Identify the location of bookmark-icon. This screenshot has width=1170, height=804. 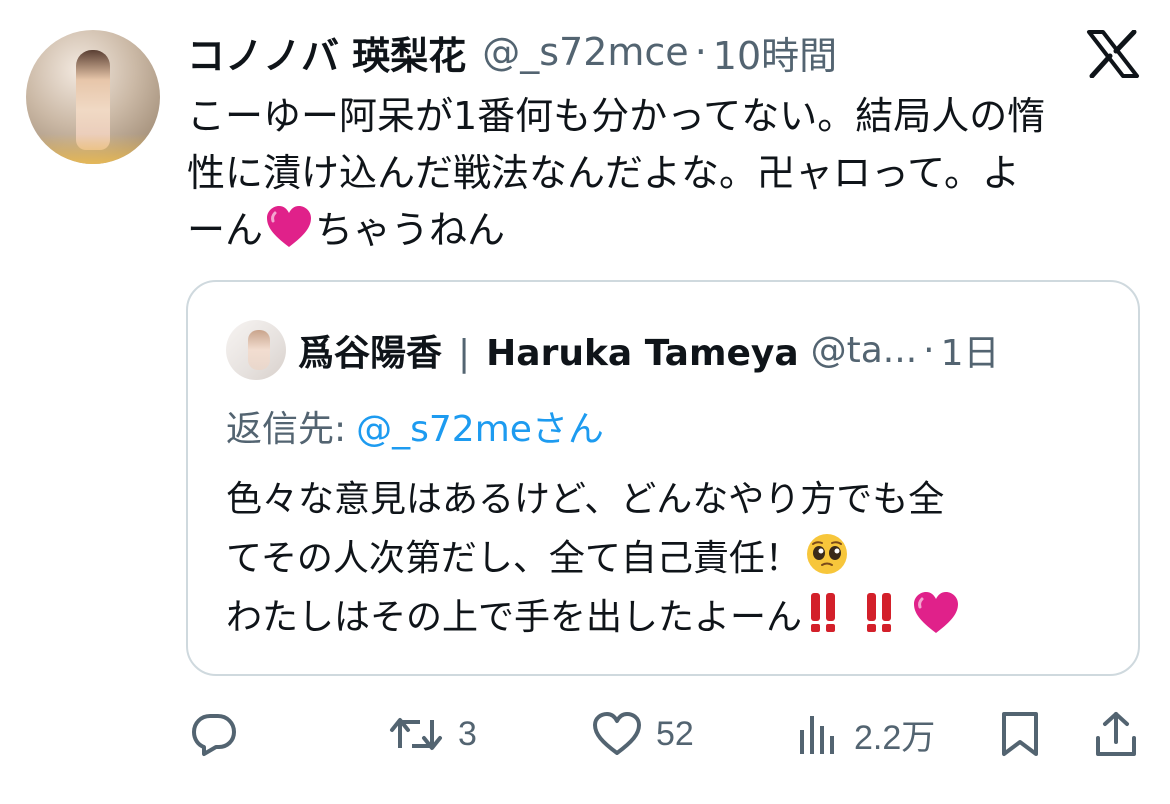
(1020, 734).